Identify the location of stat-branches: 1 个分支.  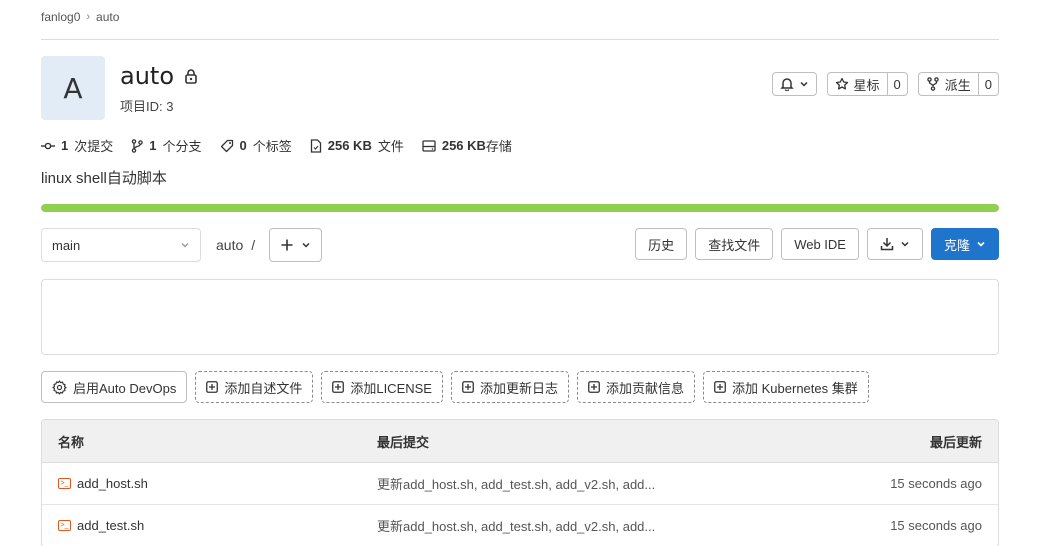
(166, 145).